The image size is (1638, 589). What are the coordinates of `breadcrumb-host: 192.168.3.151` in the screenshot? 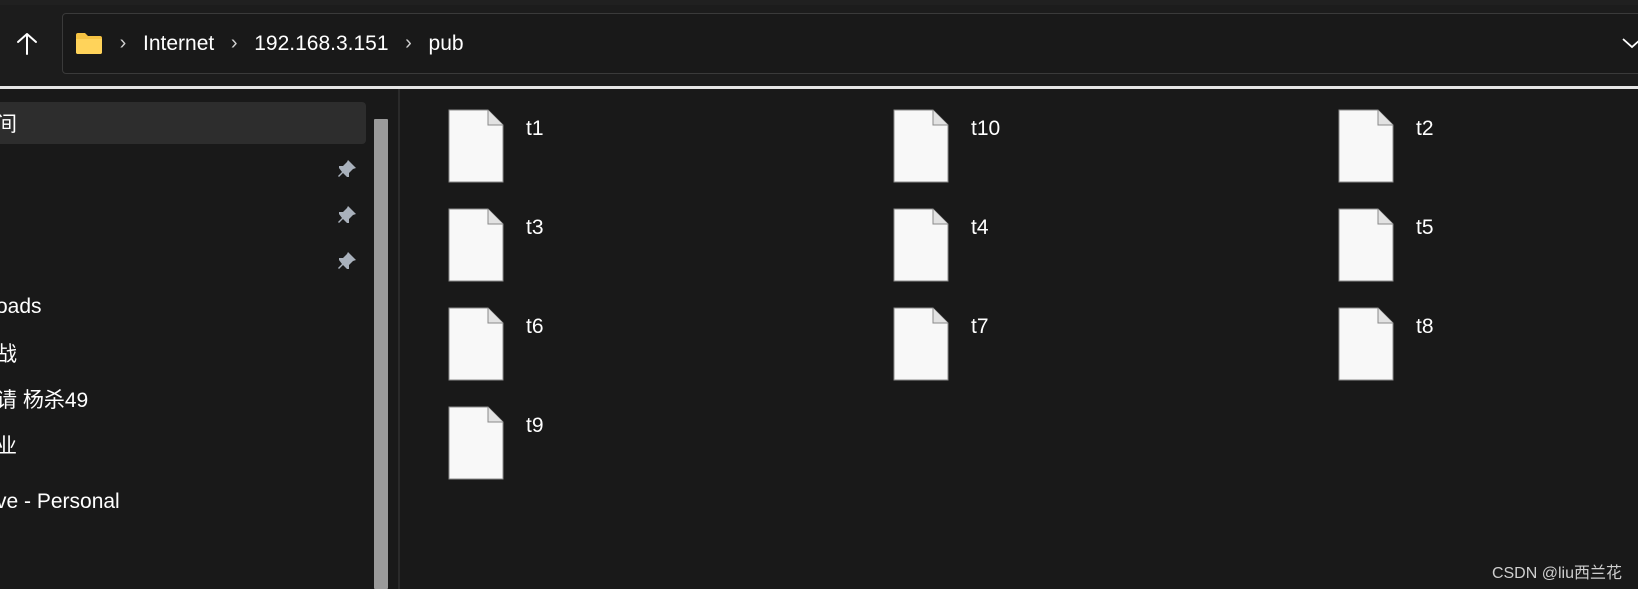 It's located at (321, 44).